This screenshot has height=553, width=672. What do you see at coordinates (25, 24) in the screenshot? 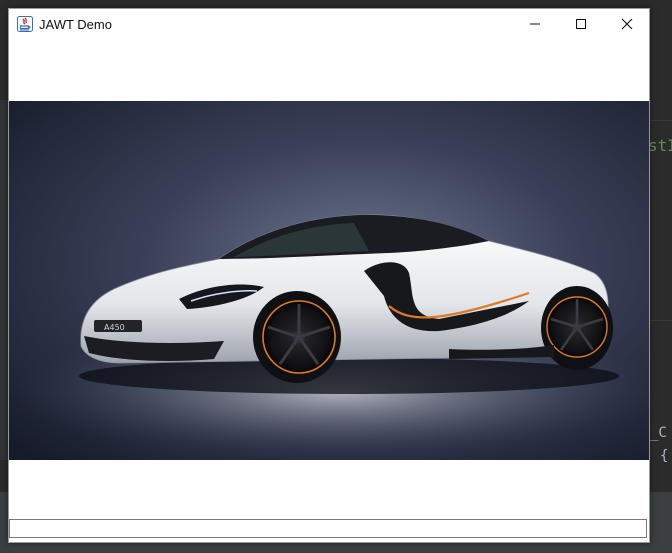
I see `java-icon` at bounding box center [25, 24].